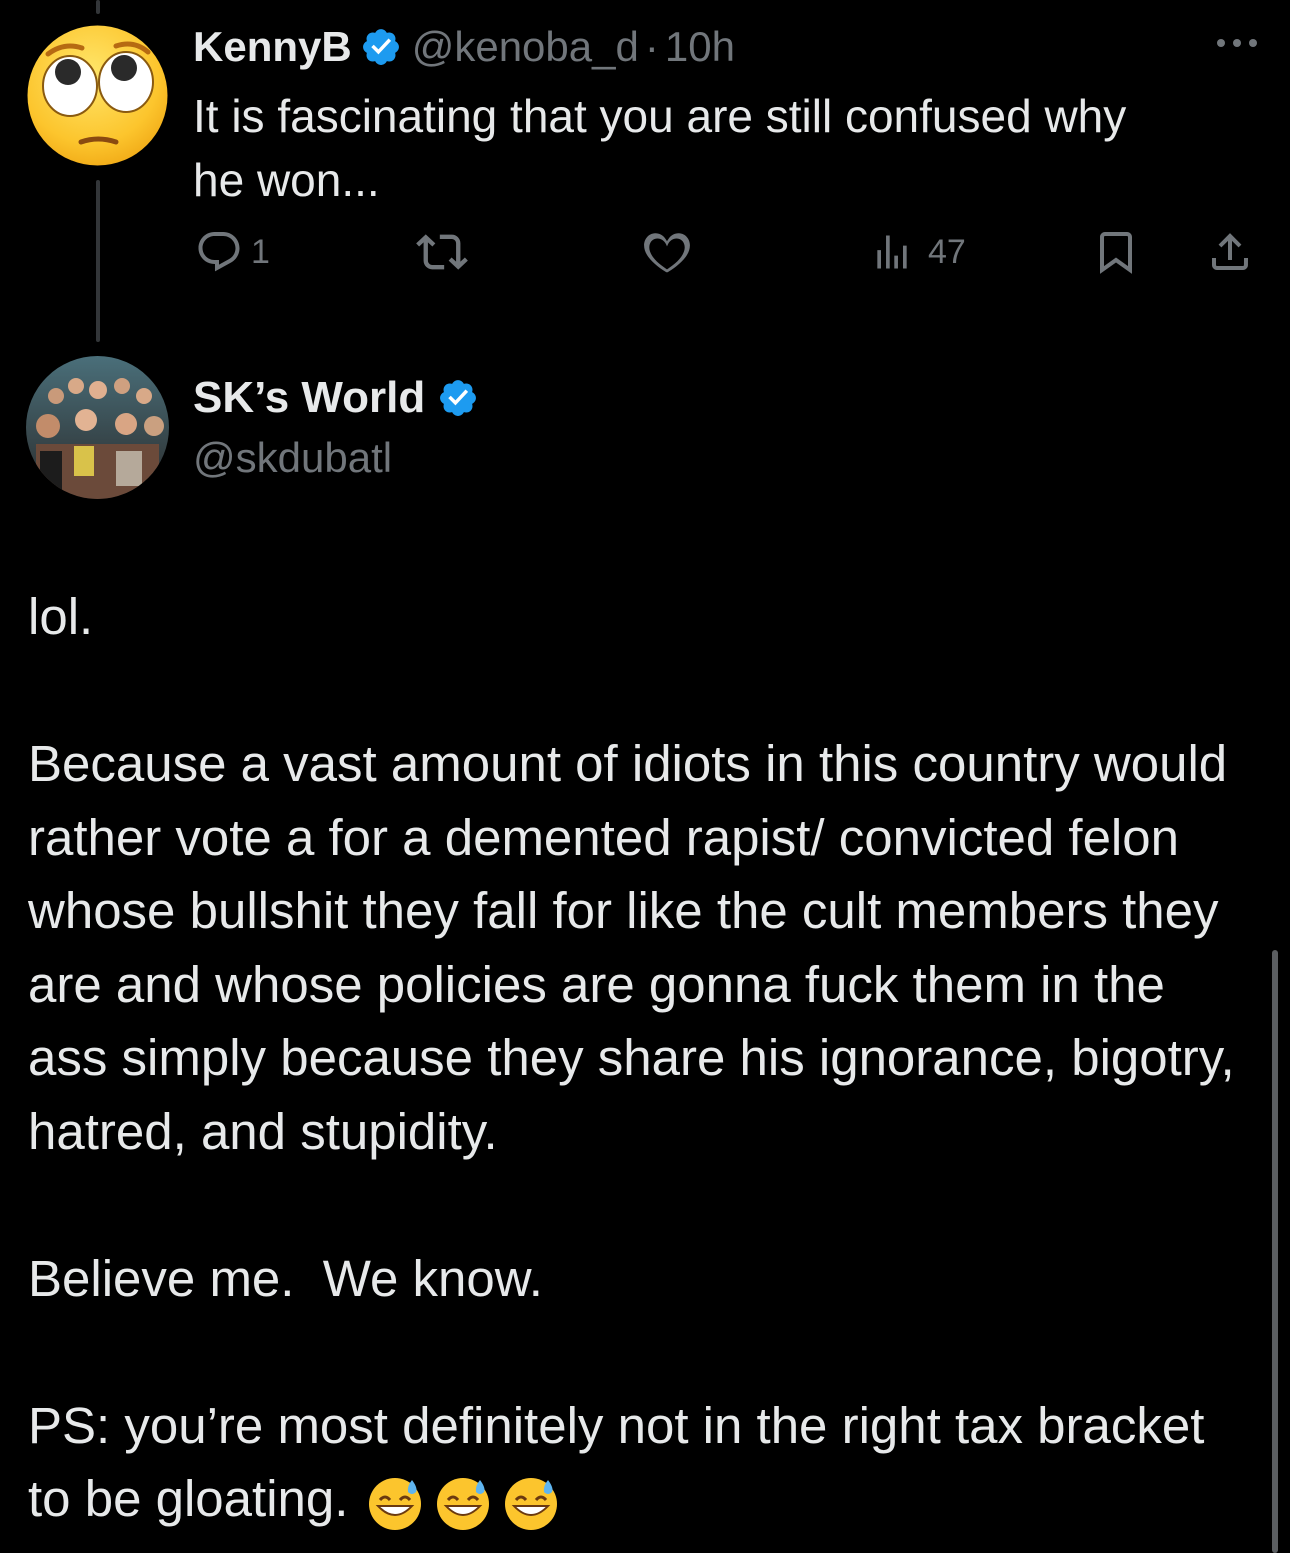  I want to click on bookmark-button, so click(1116, 252).